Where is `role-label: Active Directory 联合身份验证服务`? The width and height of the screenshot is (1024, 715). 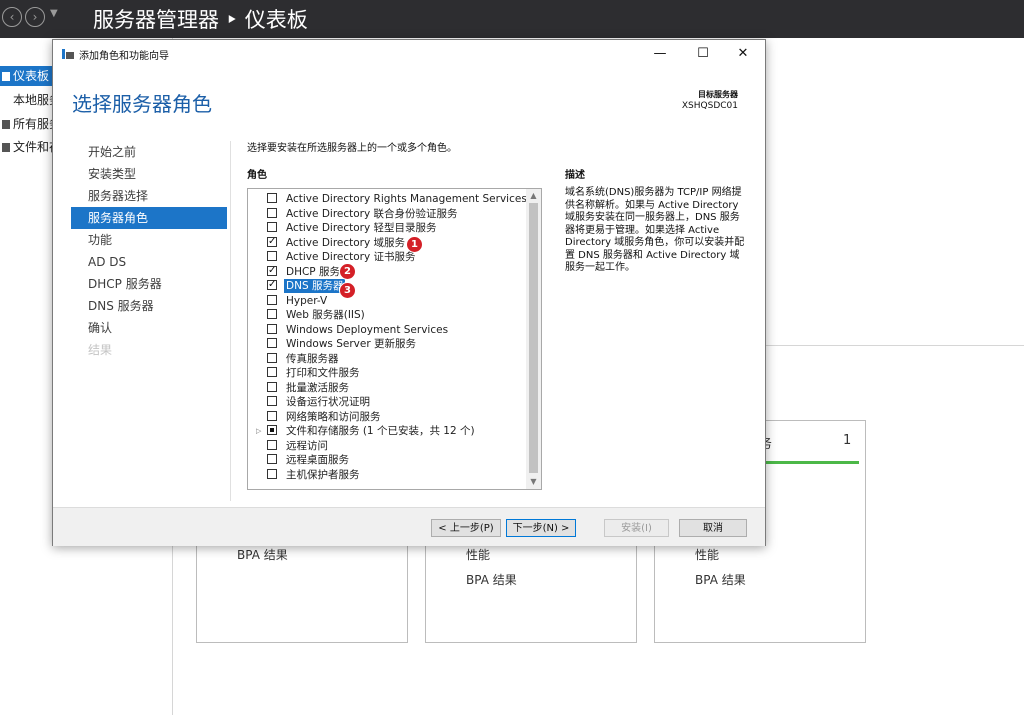 role-label: Active Directory 联合身份验证服务 is located at coordinates (372, 214).